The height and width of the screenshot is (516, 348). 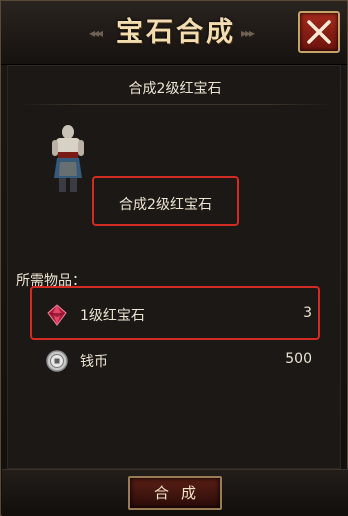 What do you see at coordinates (57, 361) in the screenshot?
I see `coin-icon` at bounding box center [57, 361].